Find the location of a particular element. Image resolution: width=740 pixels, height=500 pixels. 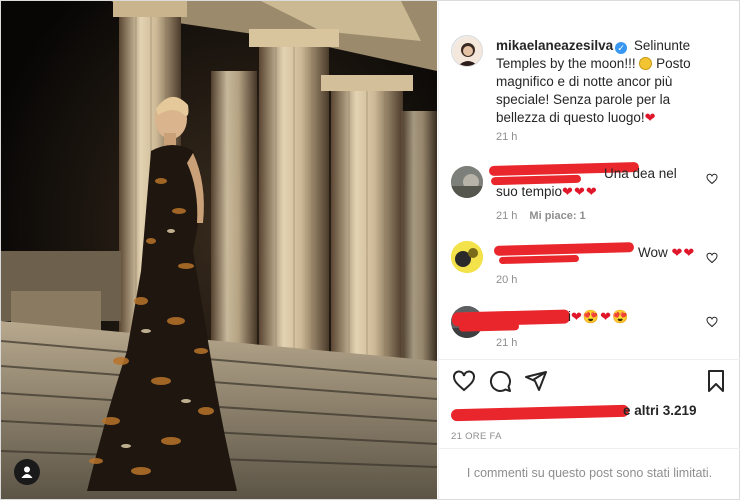

likes-count-text: e altri 3.219 is located at coordinates (660, 410).